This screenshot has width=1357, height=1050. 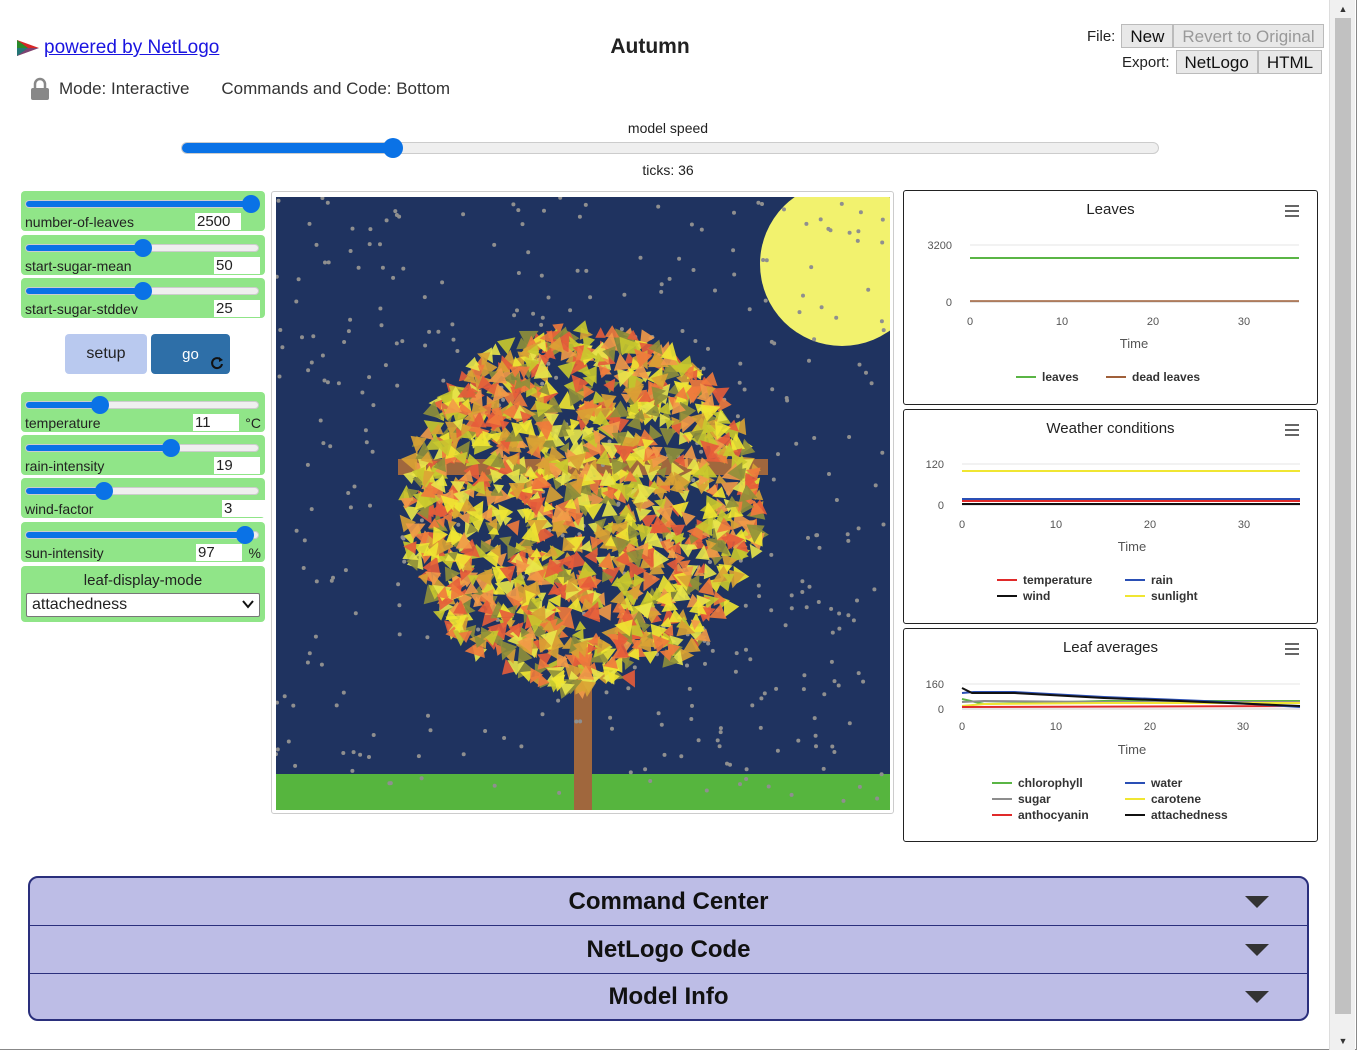 I want to click on slider-fill, so click(x=138, y=204).